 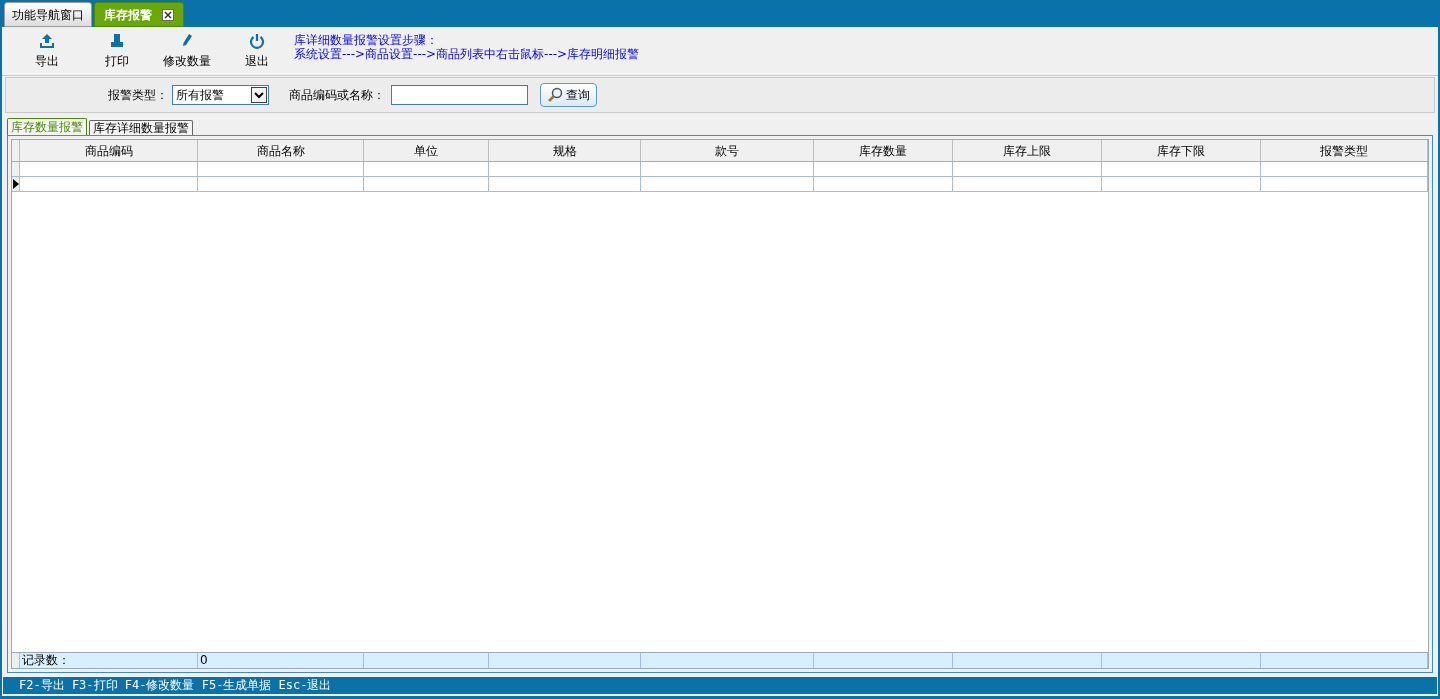 I want to click on code-or-name-label: 商品编码或名称：, so click(x=337, y=95).